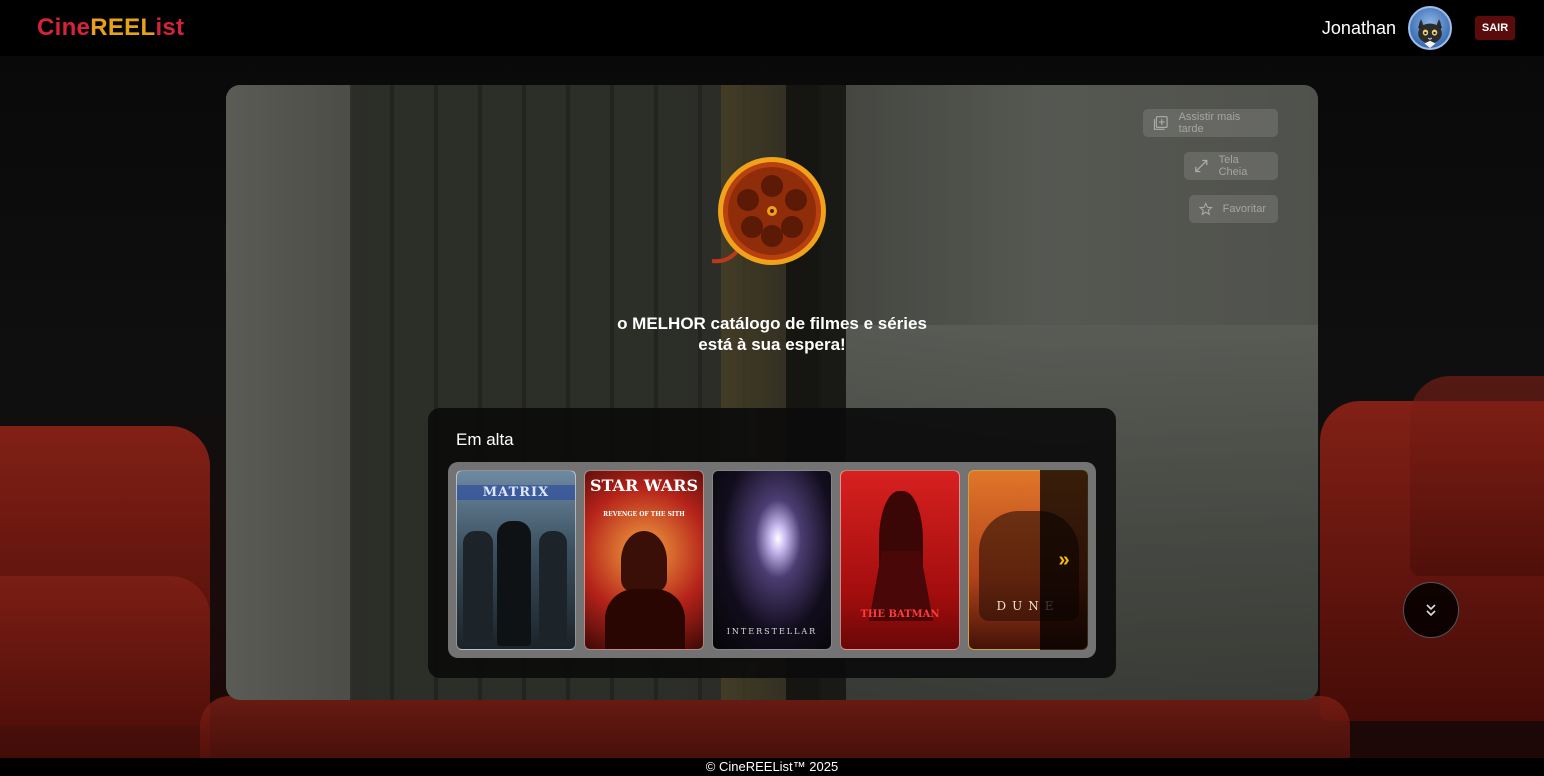  I want to click on poster-subtitle: REVENGE OF THE SITH, so click(644, 514).